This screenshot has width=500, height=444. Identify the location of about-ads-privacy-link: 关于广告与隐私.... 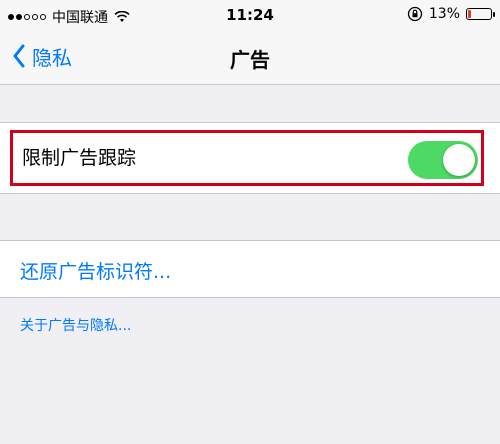
(75, 325).